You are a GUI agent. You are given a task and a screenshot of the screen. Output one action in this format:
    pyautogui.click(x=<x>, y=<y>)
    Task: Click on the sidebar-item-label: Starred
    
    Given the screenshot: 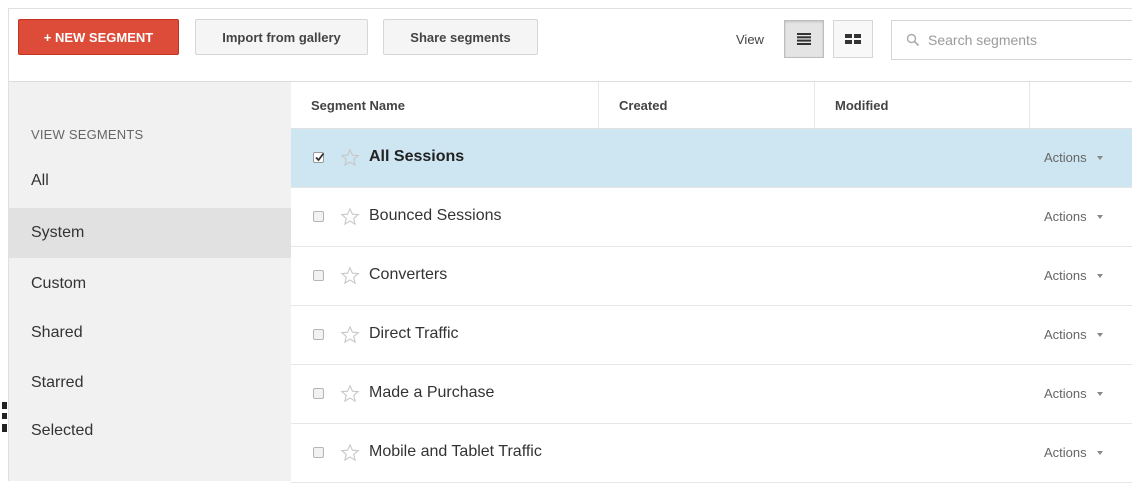 What is the action you would take?
    pyautogui.click(x=57, y=382)
    